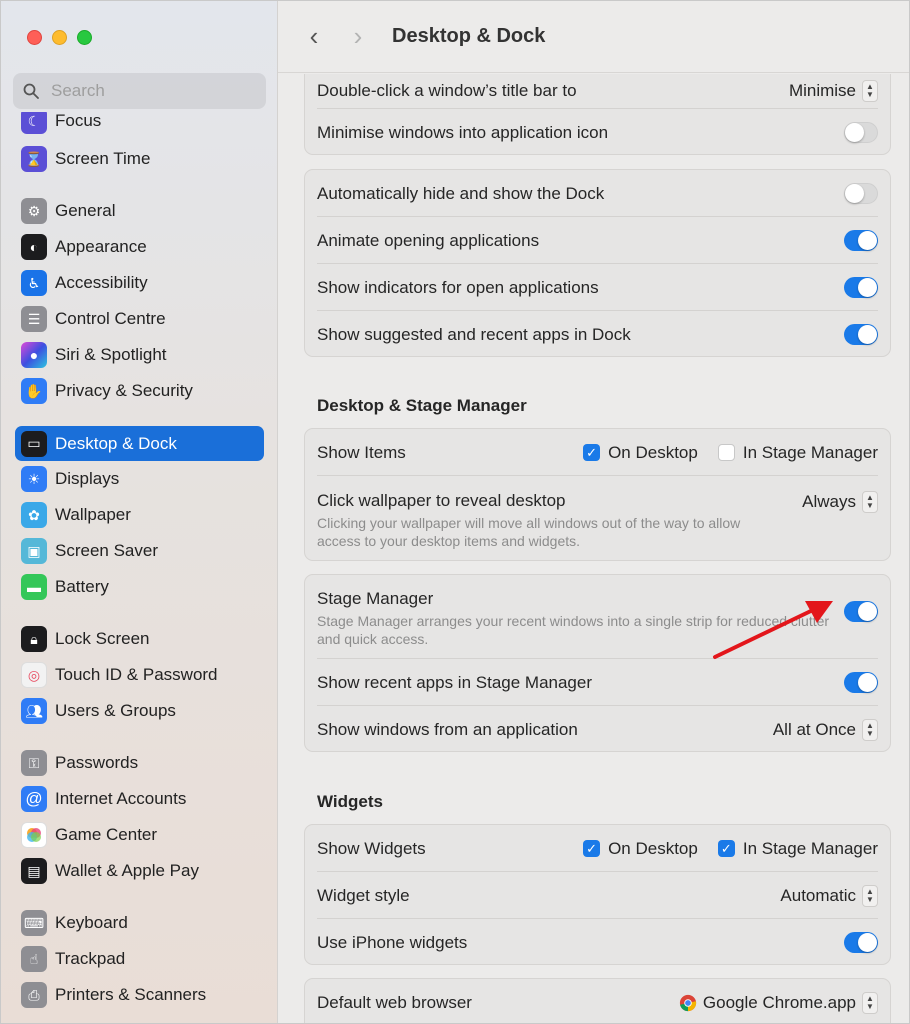 The height and width of the screenshot is (1024, 910). I want to click on sidebar-item-label: Focus, so click(78, 120).